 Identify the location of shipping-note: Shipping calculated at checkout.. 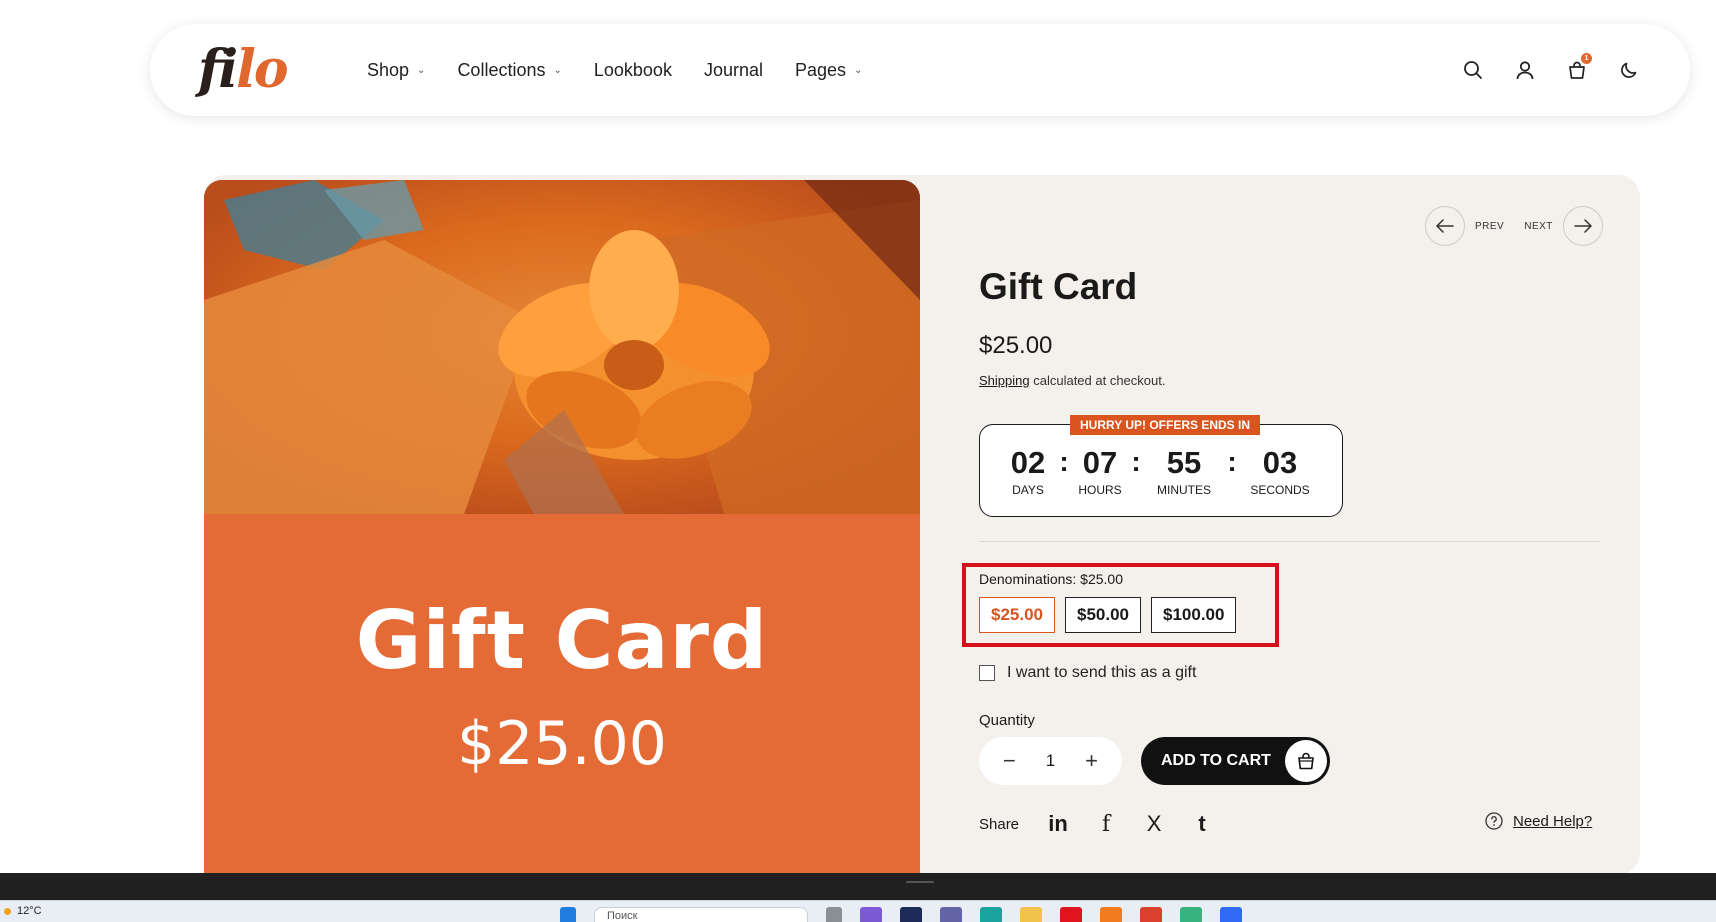
(1072, 380).